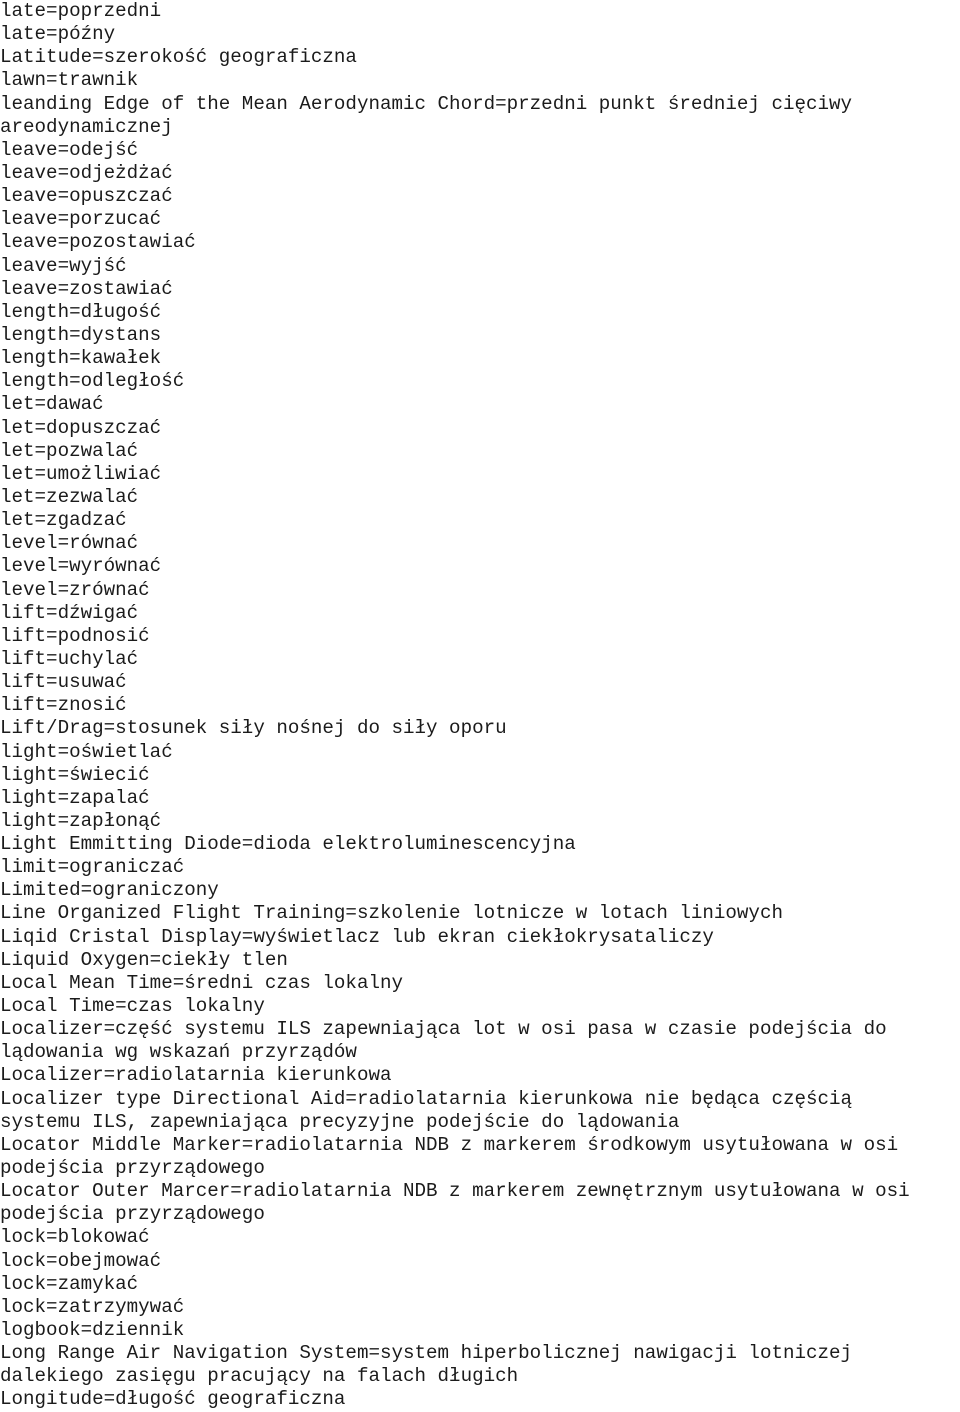 The width and height of the screenshot is (960, 1412). What do you see at coordinates (69, 543) in the screenshot?
I see `glossary-entry-line: level=równać` at bounding box center [69, 543].